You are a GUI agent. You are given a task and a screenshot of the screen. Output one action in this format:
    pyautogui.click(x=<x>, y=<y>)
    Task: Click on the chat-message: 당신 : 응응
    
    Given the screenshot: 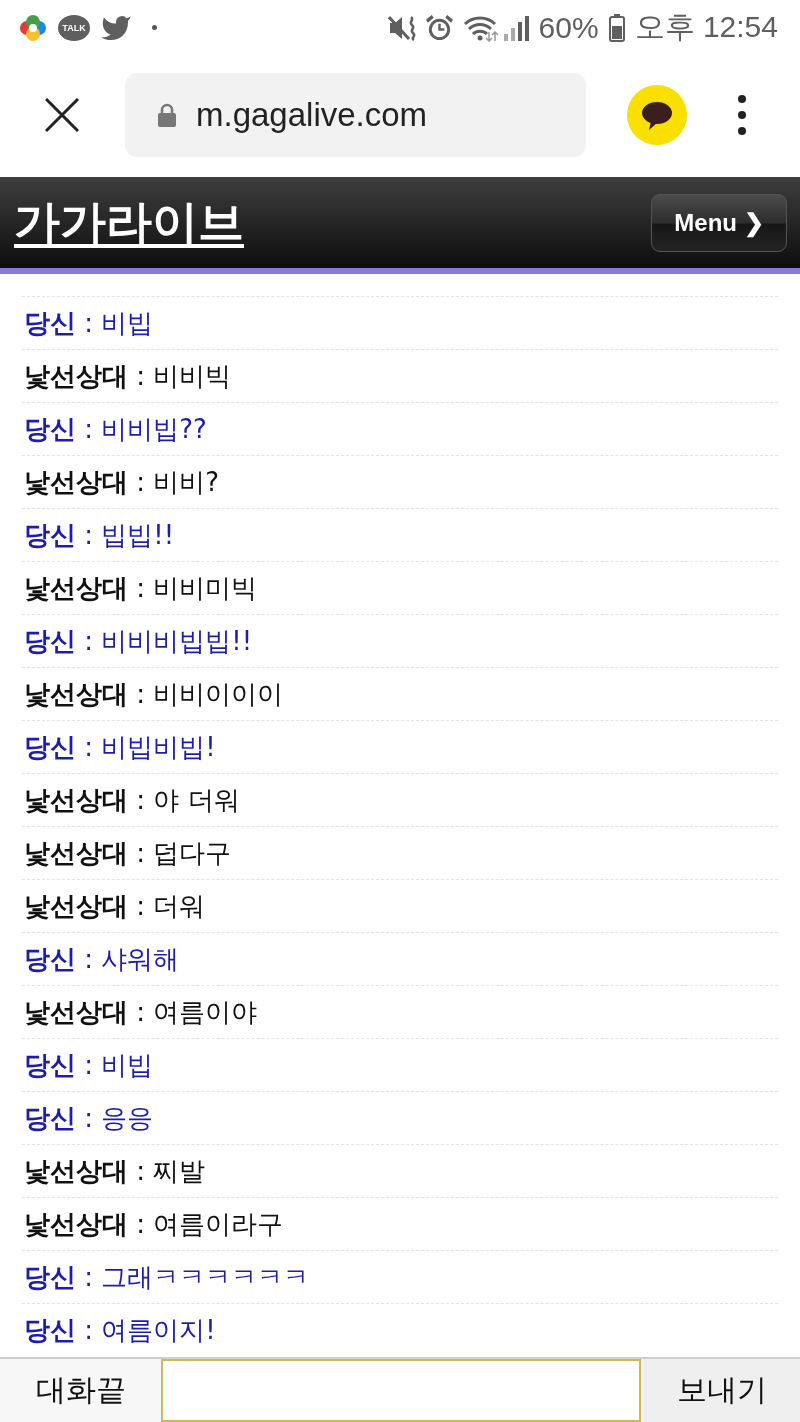 What is the action you would take?
    pyautogui.click(x=89, y=1118)
    